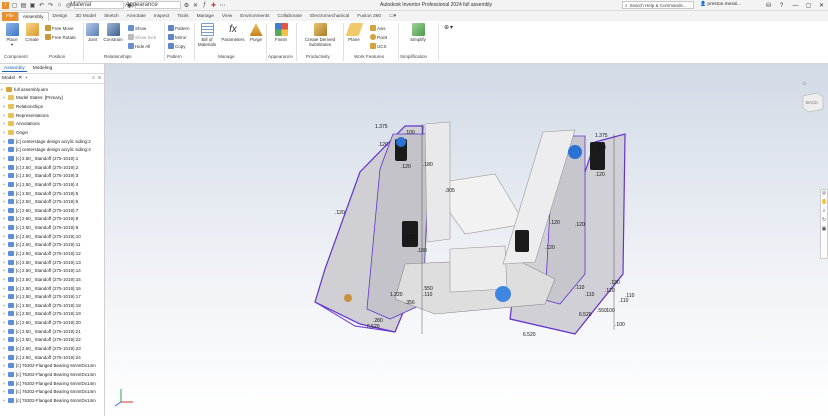  Describe the element at coordinates (52, 115) in the screenshot. I see `tree-folder: + Representations` at that location.